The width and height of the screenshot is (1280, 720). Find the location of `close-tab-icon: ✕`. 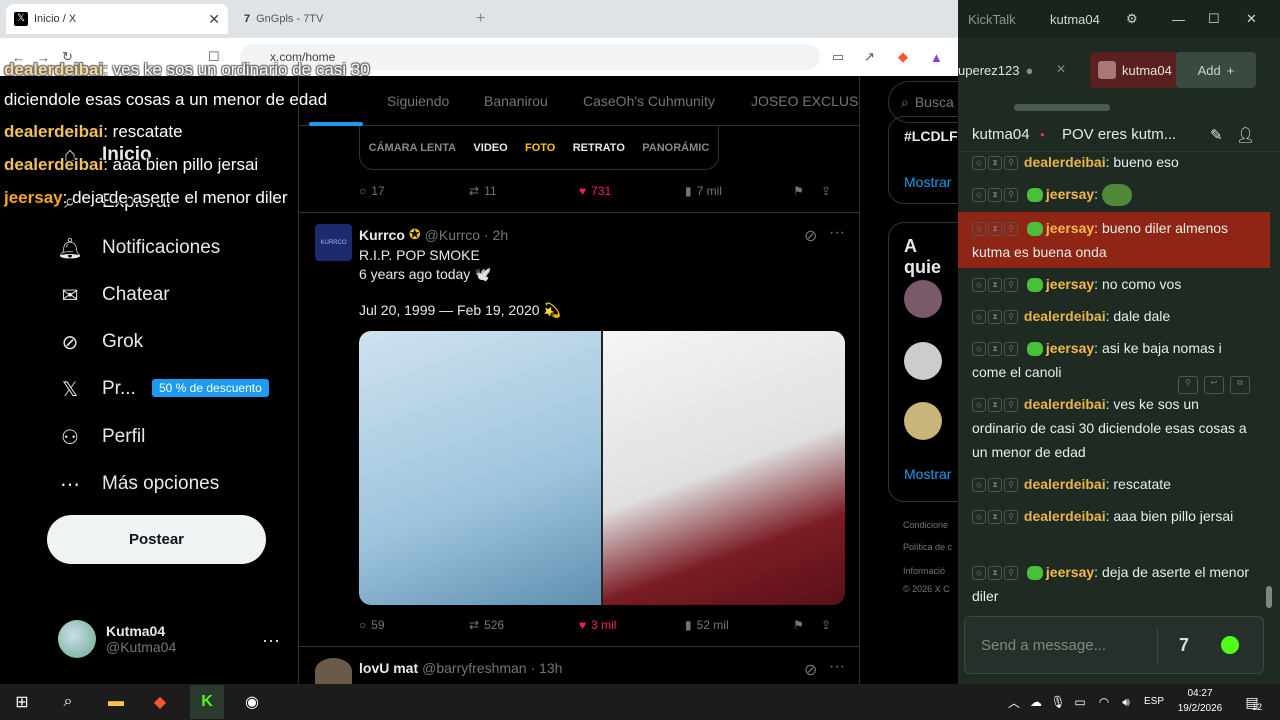

close-tab-icon: ✕ is located at coordinates (214, 19).